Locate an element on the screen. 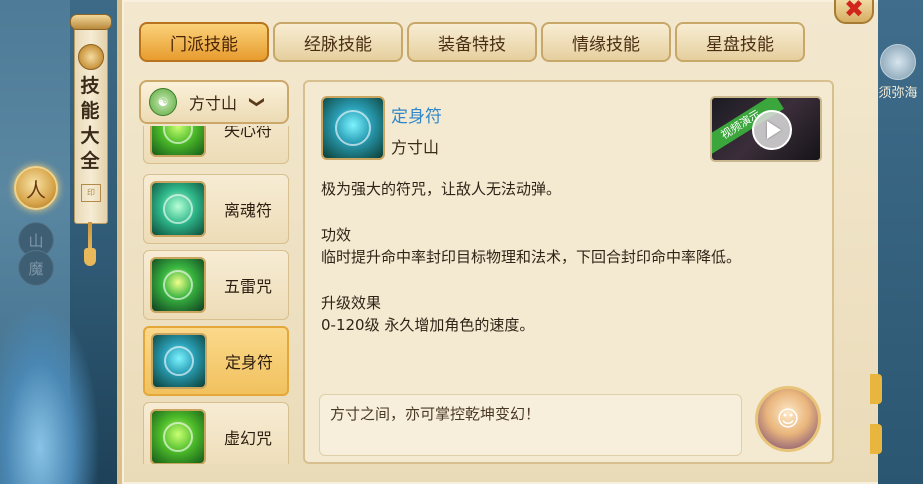 Image resolution: width=923 pixels, height=484 pixels. chevron-down-icon: ❯ is located at coordinates (257, 102).